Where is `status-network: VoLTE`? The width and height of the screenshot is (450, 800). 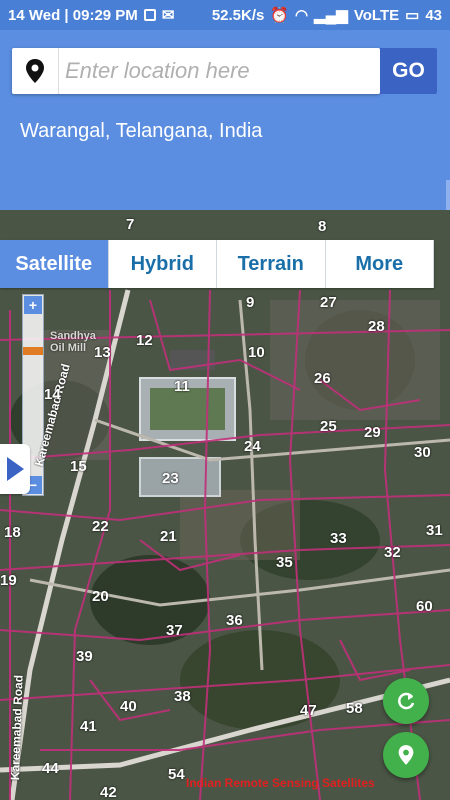 status-network: VoLTE is located at coordinates (376, 15).